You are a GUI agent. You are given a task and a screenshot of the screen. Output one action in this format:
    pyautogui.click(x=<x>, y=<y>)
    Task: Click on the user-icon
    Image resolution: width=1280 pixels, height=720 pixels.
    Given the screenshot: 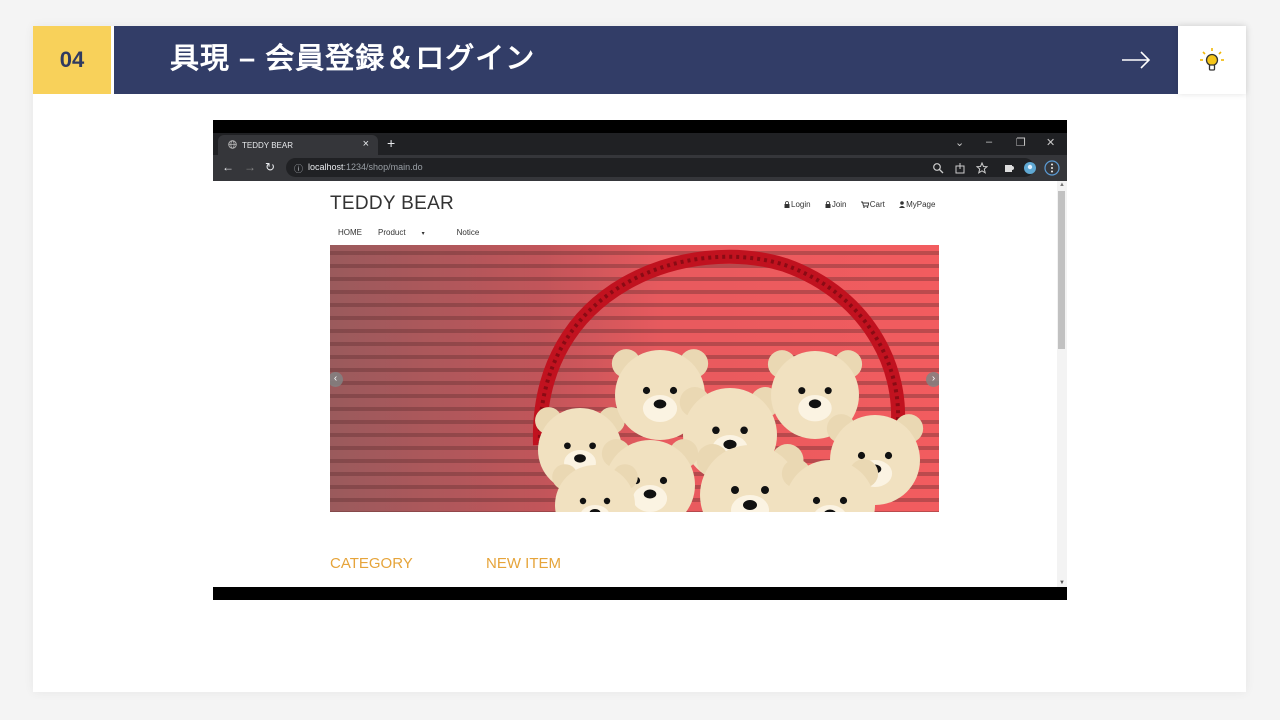 What is the action you would take?
    pyautogui.click(x=902, y=204)
    